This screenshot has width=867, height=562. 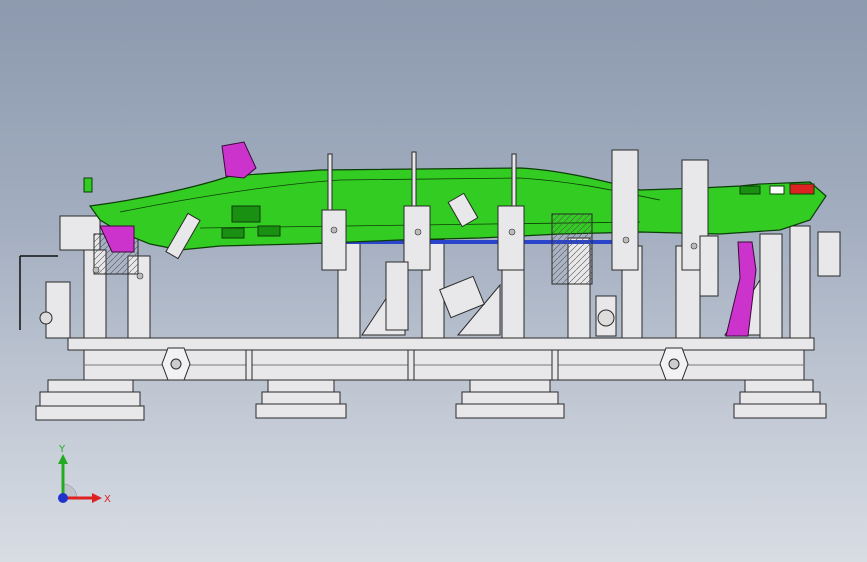 What do you see at coordinates (63, 459) in the screenshot?
I see `y-axis-arrow` at bounding box center [63, 459].